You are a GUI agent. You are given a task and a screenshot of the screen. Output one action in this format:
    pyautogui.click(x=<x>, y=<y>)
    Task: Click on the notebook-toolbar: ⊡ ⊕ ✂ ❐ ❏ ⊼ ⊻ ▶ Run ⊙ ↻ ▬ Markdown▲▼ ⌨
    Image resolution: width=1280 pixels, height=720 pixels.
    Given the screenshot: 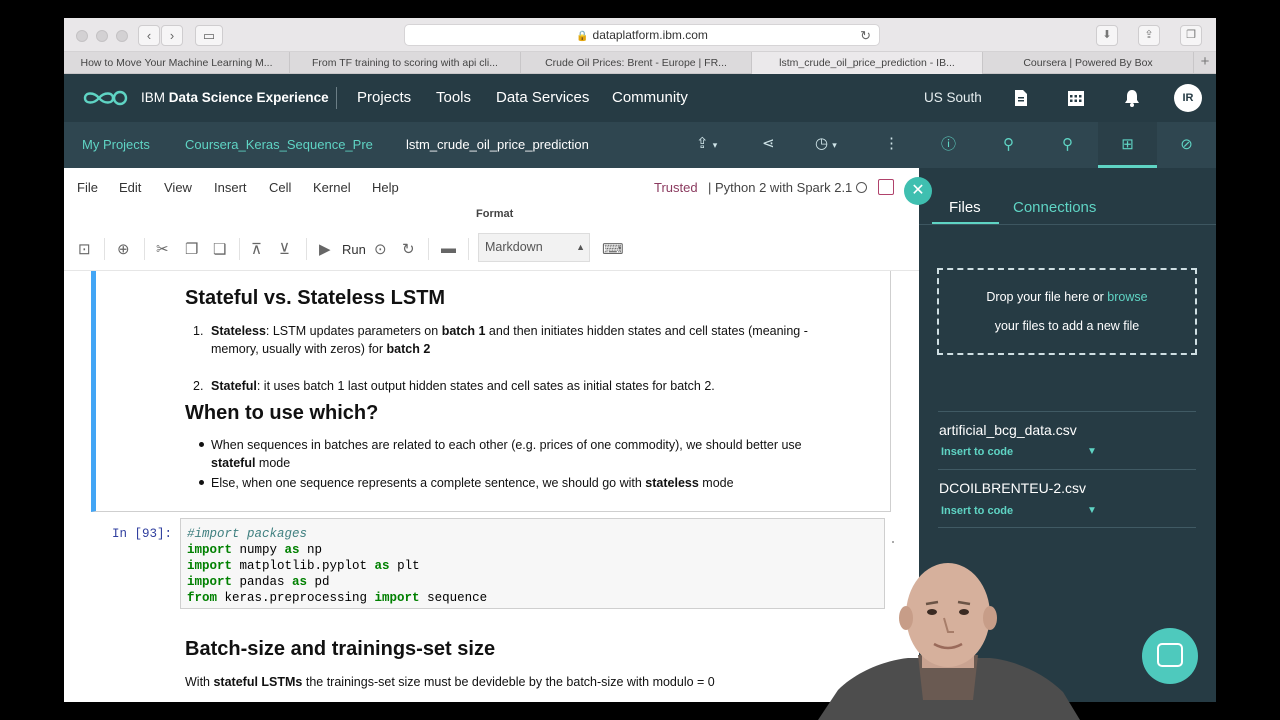 What is the action you would take?
    pyautogui.click(x=491, y=253)
    